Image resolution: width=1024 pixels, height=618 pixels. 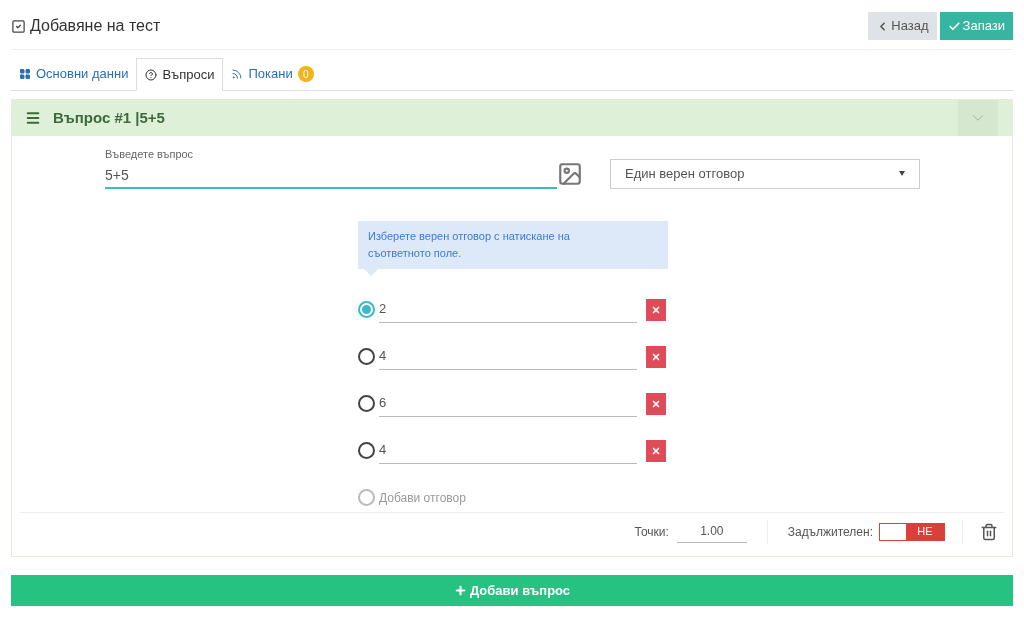 What do you see at coordinates (74, 74) in the screenshot?
I see `tab: Основни данни` at bounding box center [74, 74].